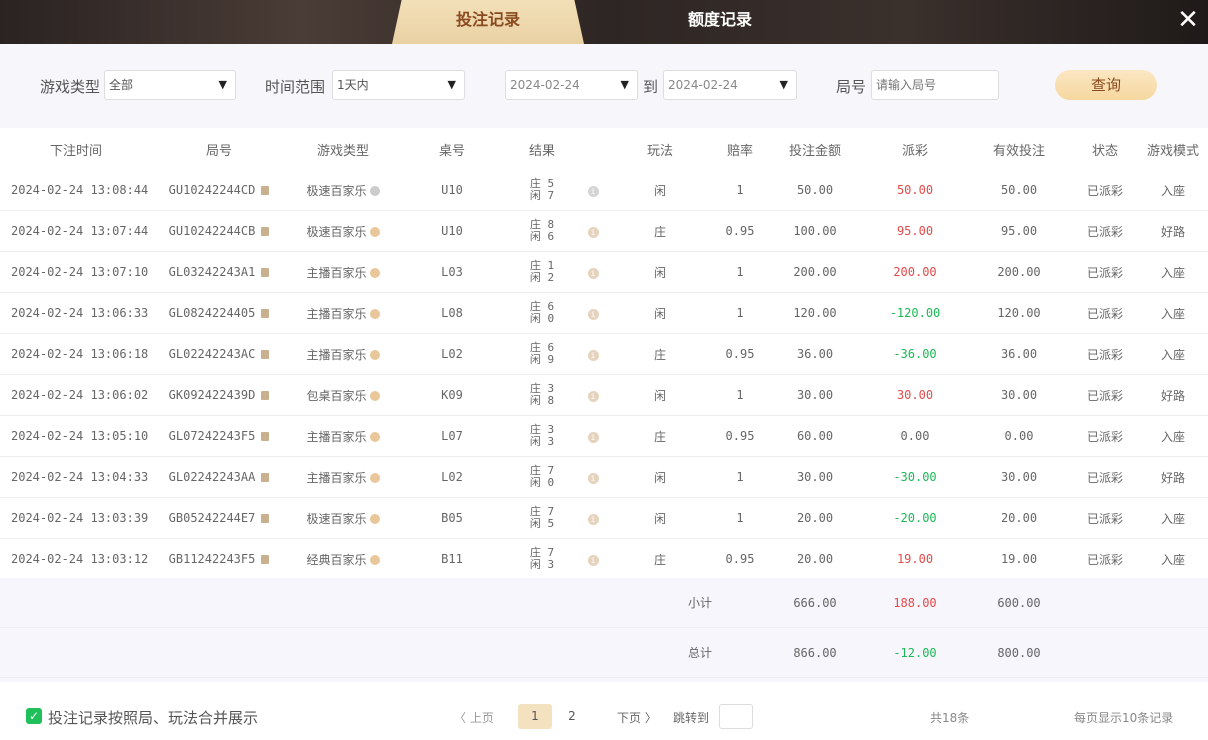 The width and height of the screenshot is (1208, 740). Describe the element at coordinates (170, 85) in the screenshot. I see `game-type-select: 全部 ▼` at that location.